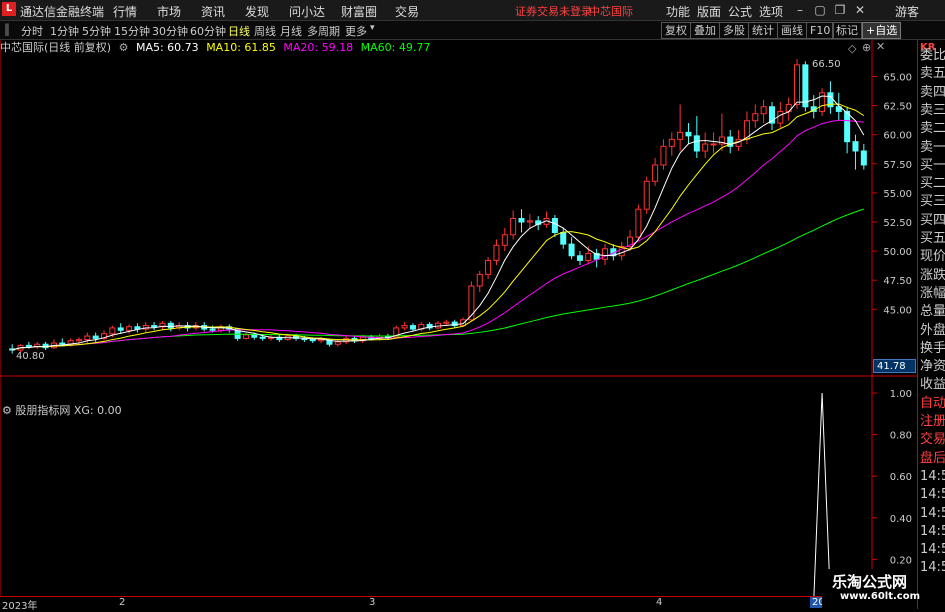  Describe the element at coordinates (372, 28) in the screenshot. I see `chevron-down-icon: ▾` at that location.